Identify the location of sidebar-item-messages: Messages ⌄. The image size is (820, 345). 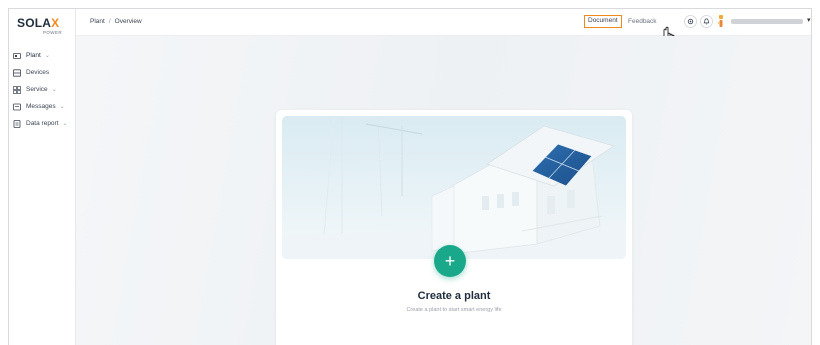
(42, 106).